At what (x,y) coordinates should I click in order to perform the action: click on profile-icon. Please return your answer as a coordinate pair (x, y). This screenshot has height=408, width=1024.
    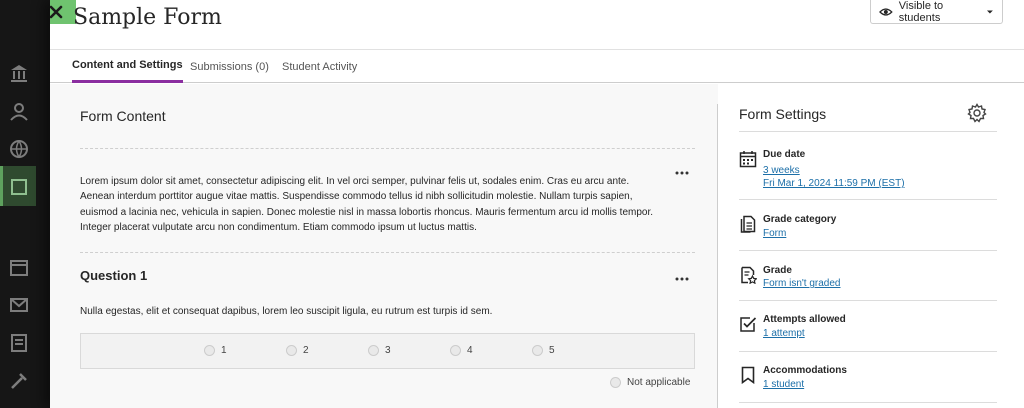
    Looking at the image, I should click on (19, 111).